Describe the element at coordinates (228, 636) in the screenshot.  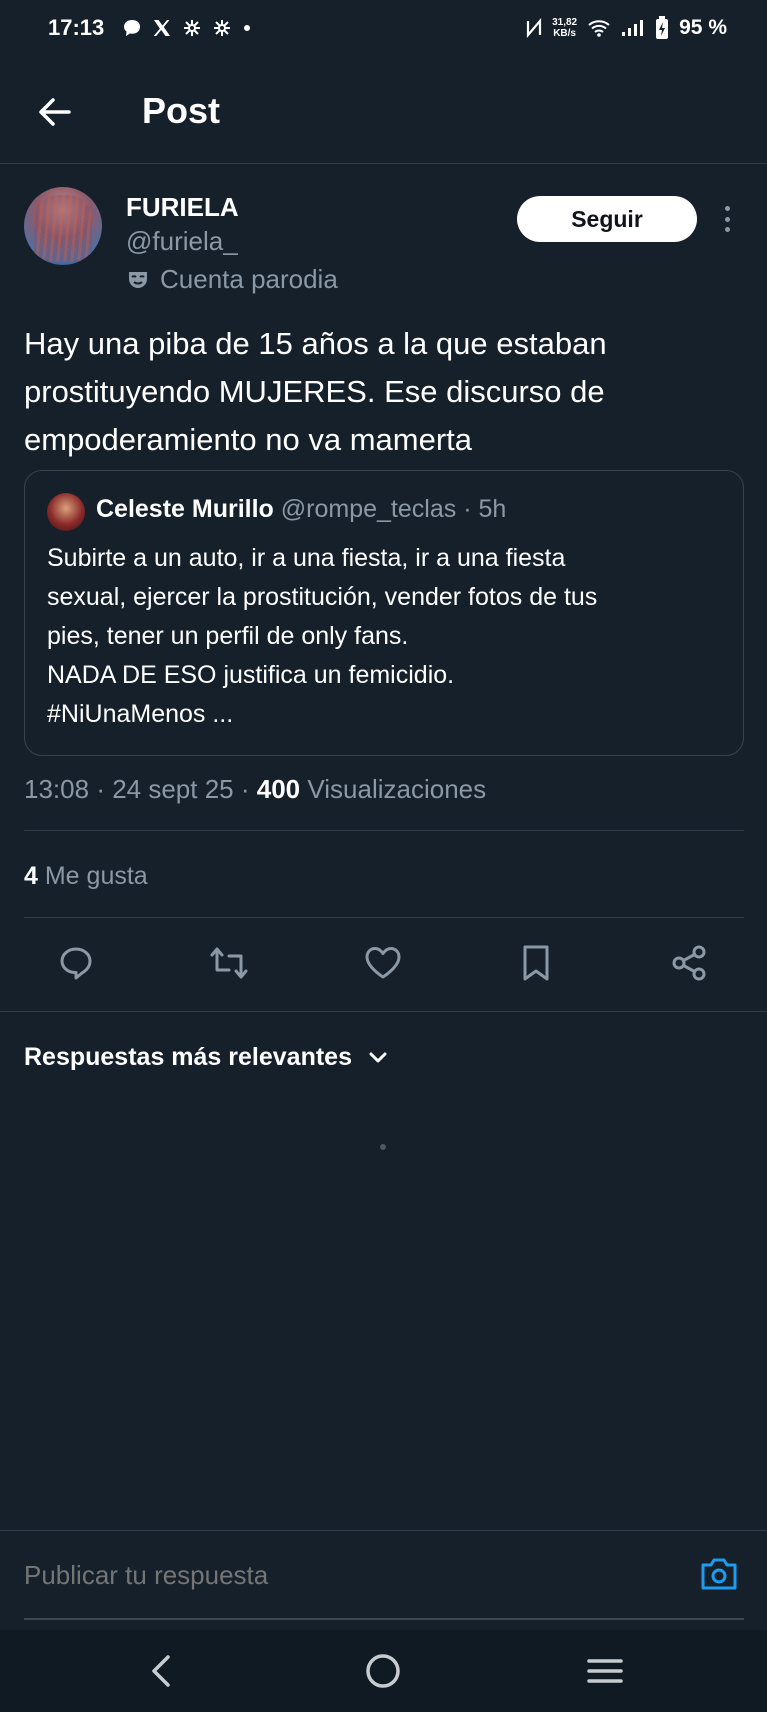
I see `quoted-text-line: pies, tener un perfil de only fans.` at that location.